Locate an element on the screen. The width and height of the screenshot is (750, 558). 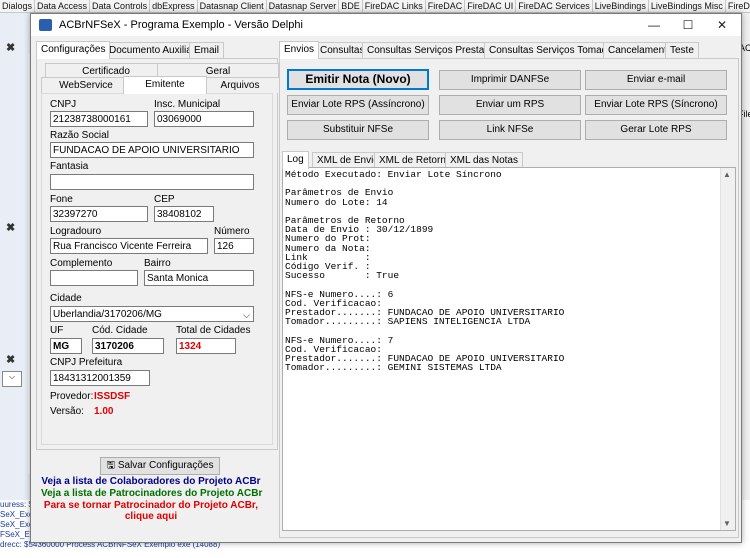
tab-email: Email is located at coordinates (207, 50).